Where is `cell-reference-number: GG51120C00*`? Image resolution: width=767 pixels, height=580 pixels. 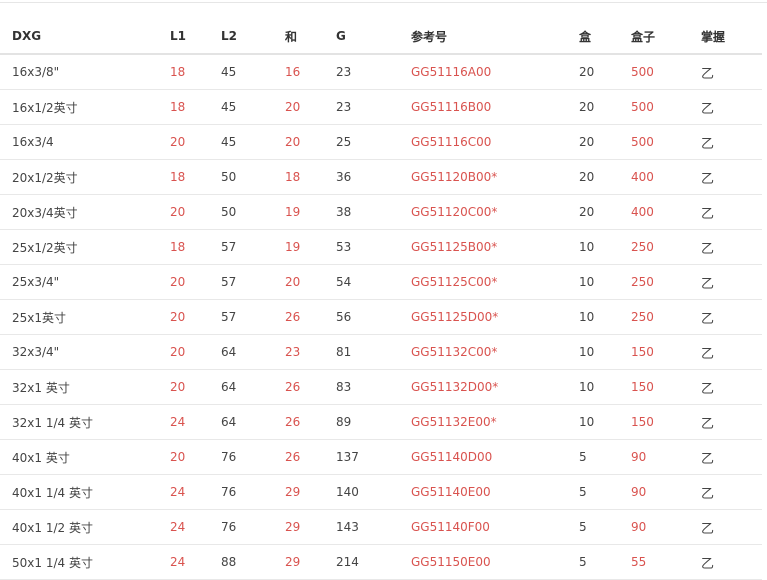
cell-reference-number: GG51120C00* is located at coordinates (495, 212).